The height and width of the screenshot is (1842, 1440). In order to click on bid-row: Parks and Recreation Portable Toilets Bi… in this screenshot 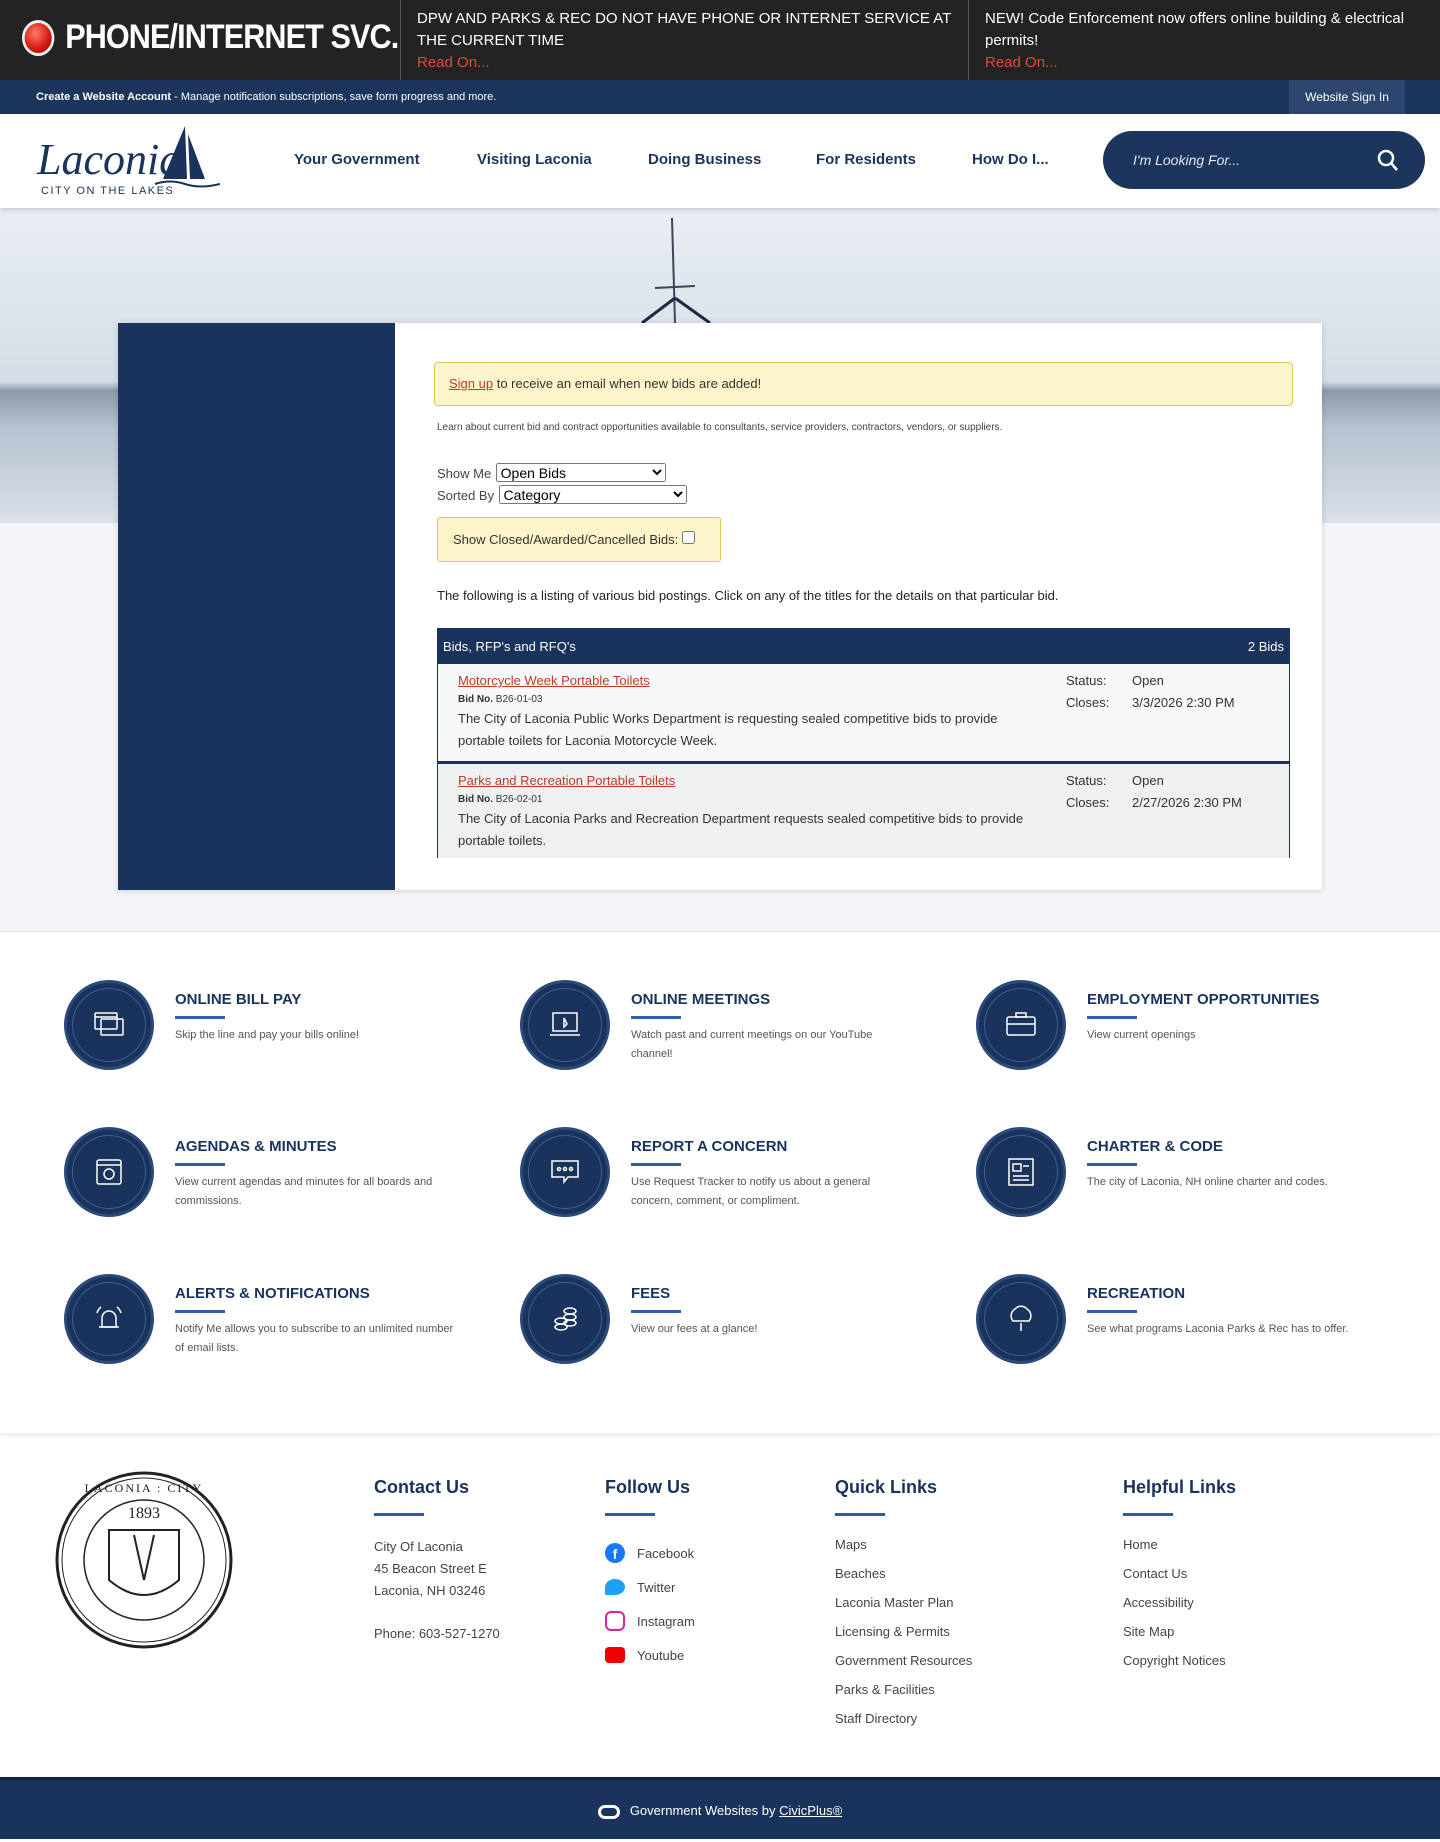, I will do `click(863, 809)`.